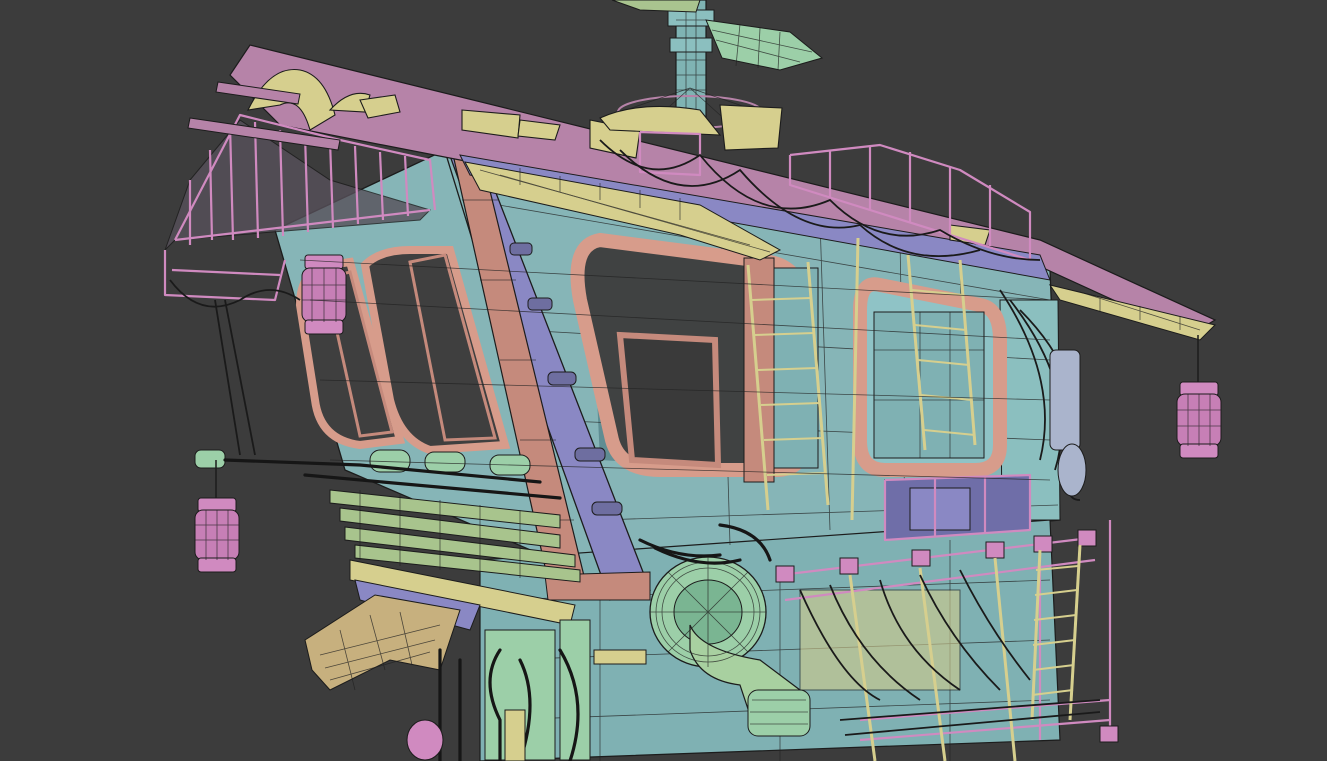  What do you see at coordinates (1199, 397) in the screenshot?
I see `lantern-right` at bounding box center [1199, 397].